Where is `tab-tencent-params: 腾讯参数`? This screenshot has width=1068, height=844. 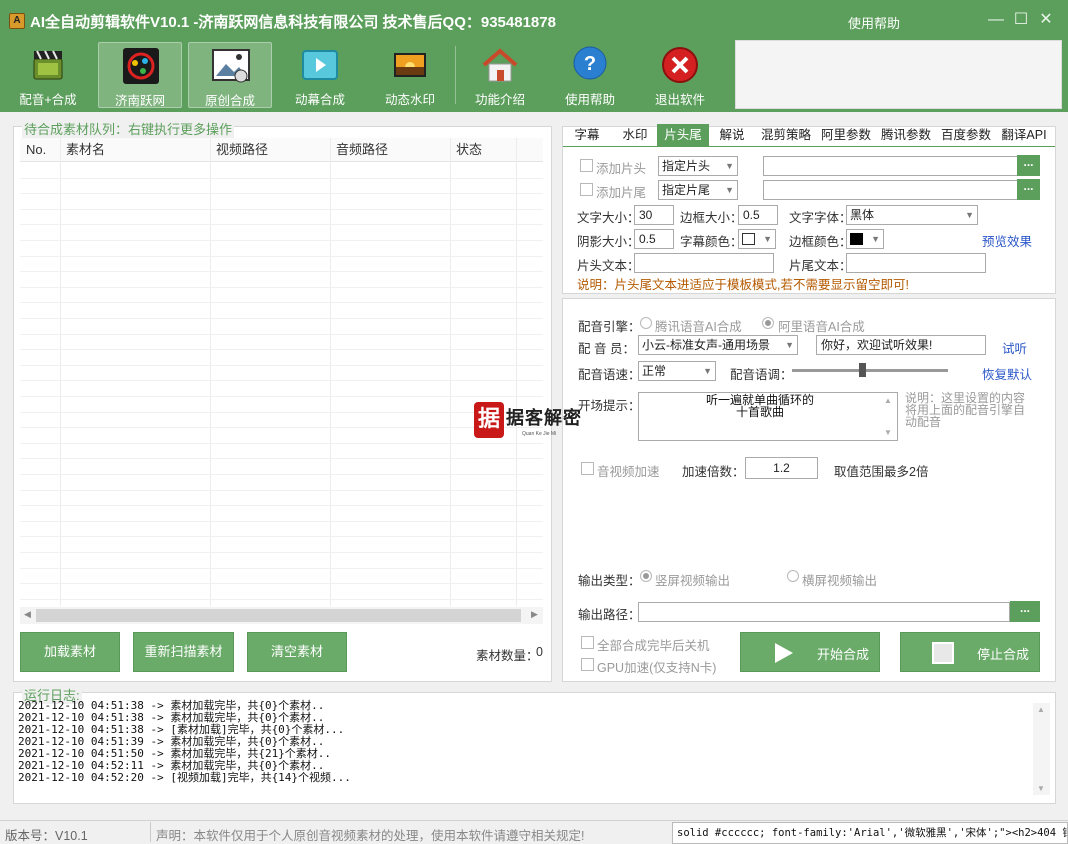
tab-tencent-params: 腾讯参数 is located at coordinates (906, 135).